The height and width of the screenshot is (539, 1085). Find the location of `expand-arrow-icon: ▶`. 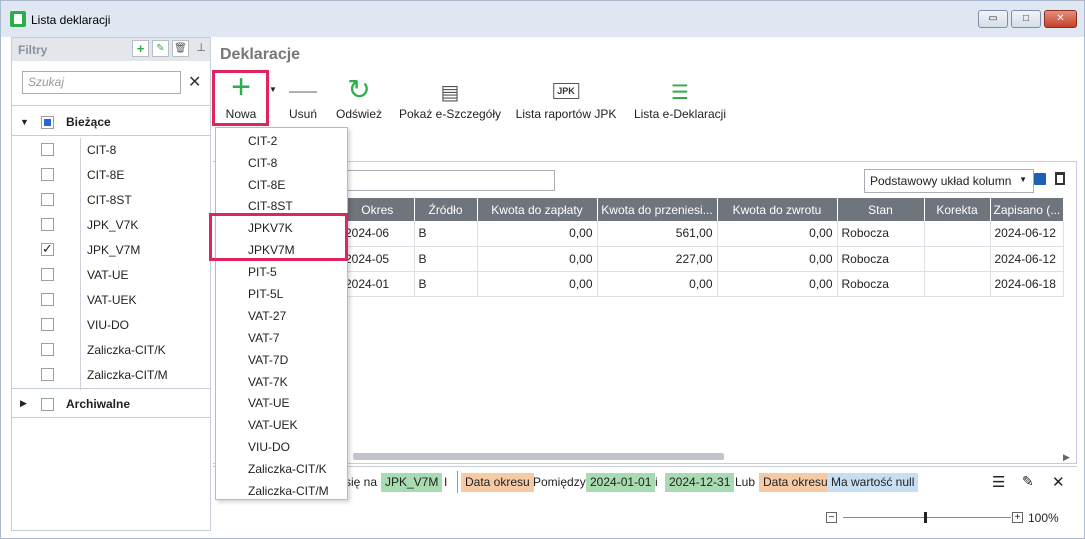

expand-arrow-icon: ▶ is located at coordinates (23, 403).